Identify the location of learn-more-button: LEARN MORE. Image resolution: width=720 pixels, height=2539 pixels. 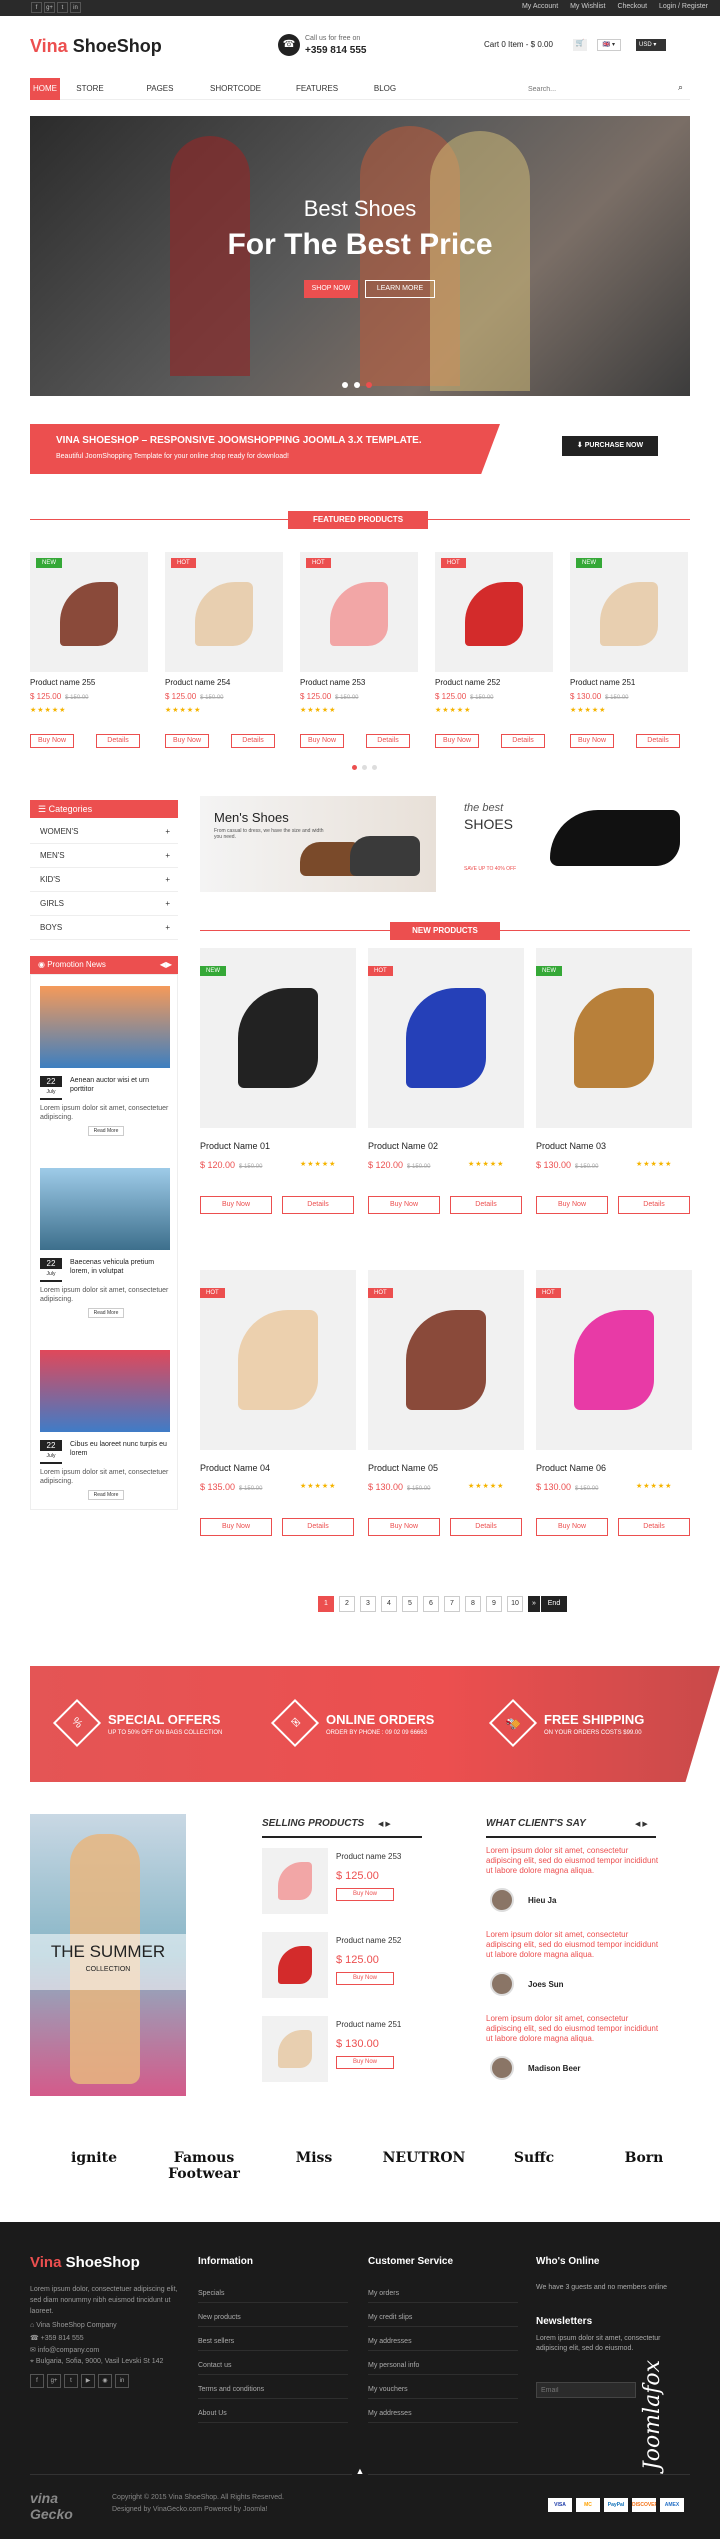
(400, 289).